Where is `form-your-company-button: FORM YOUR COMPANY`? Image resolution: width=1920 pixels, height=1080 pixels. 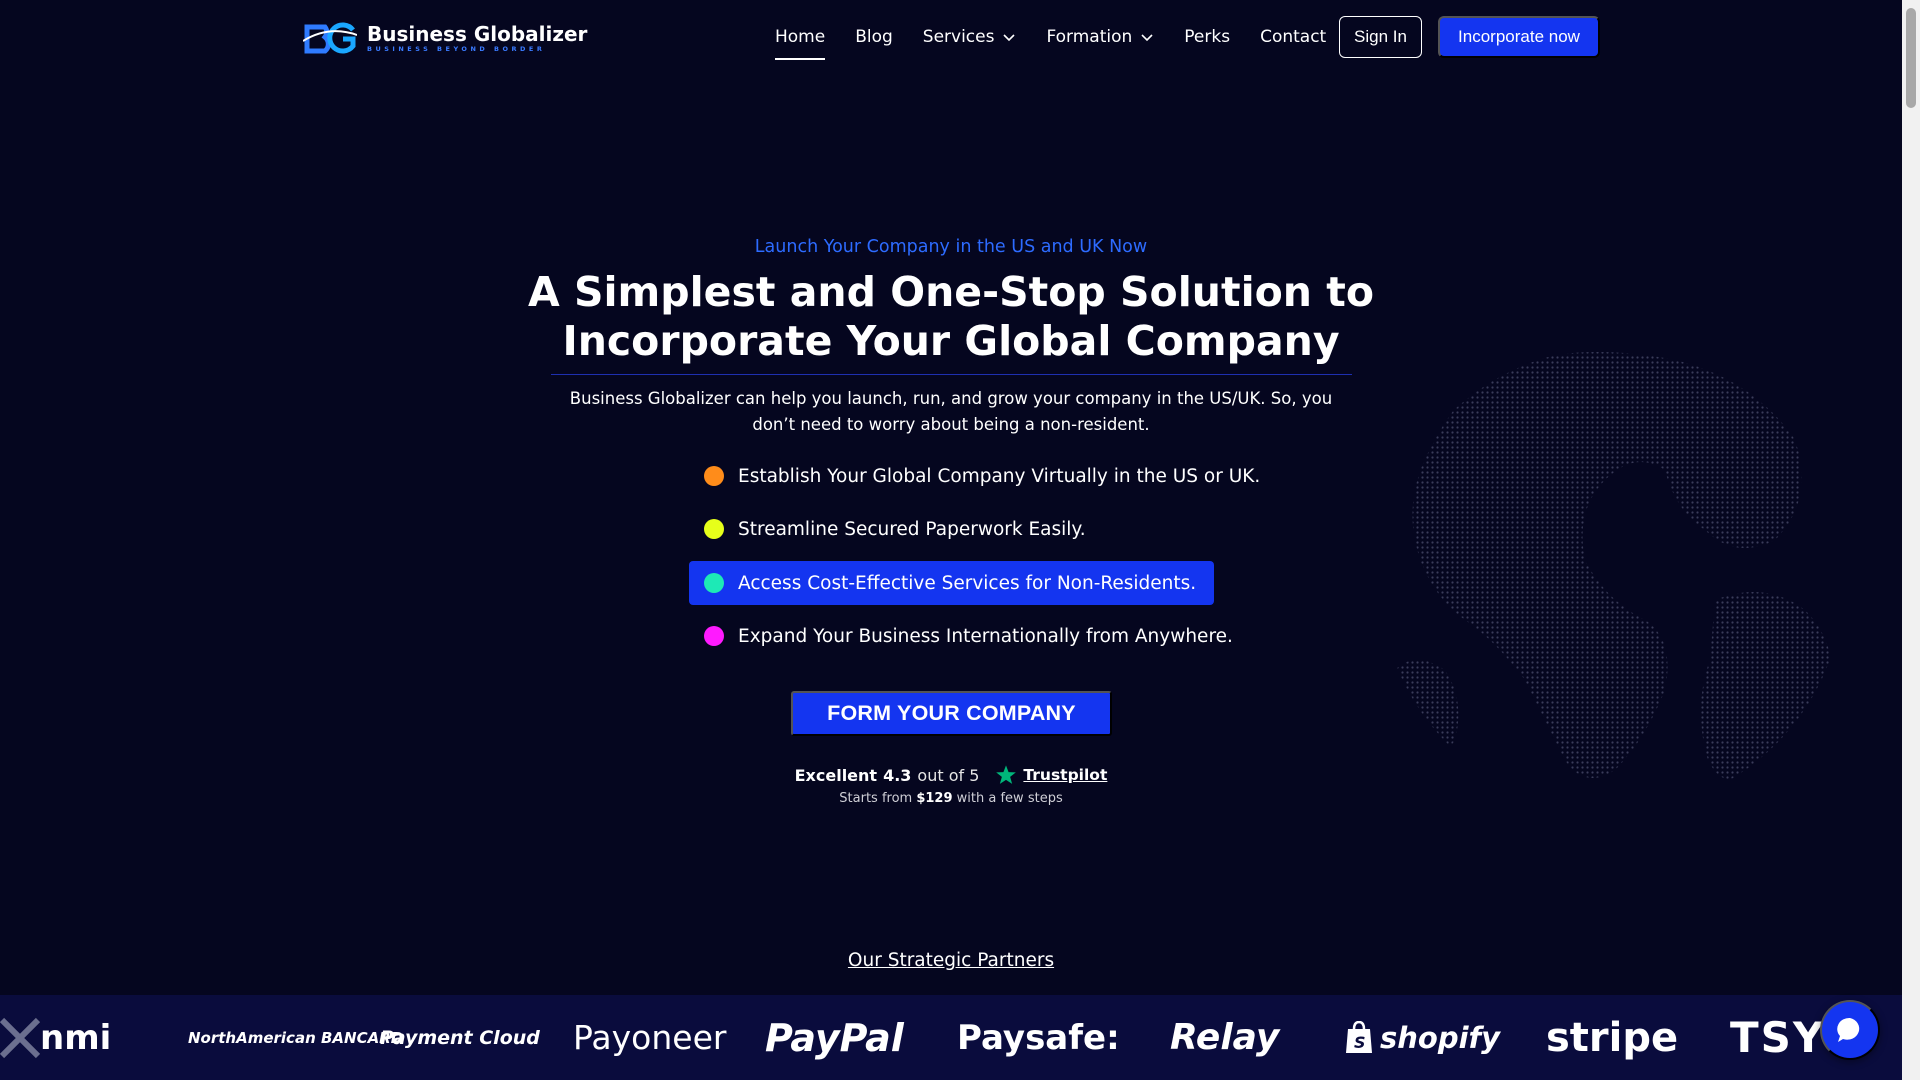 form-your-company-button: FORM YOUR COMPANY is located at coordinates (951, 713).